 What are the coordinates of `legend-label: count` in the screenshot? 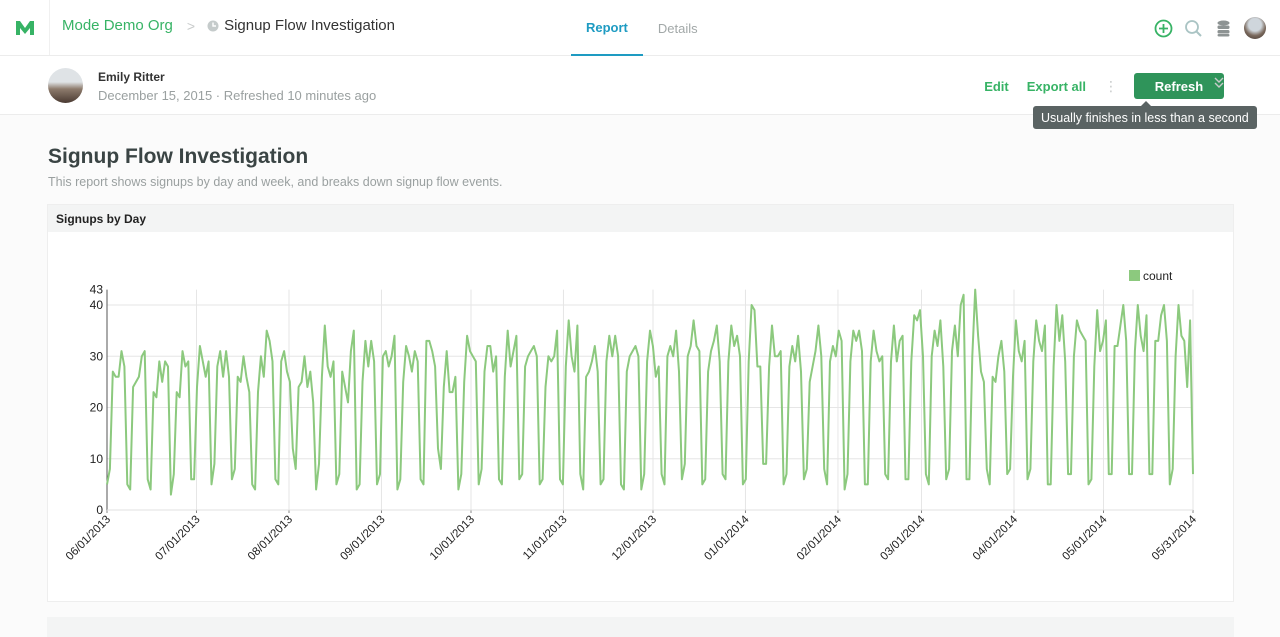 It's located at (1158, 276).